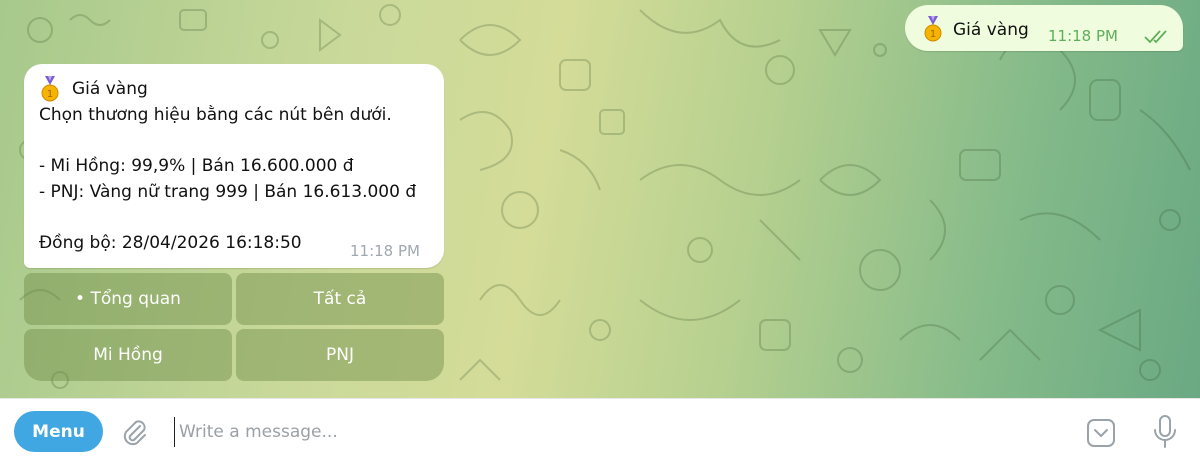  Describe the element at coordinates (385, 251) in the screenshot. I see `incoming-message-time: 11:18 PM` at that location.